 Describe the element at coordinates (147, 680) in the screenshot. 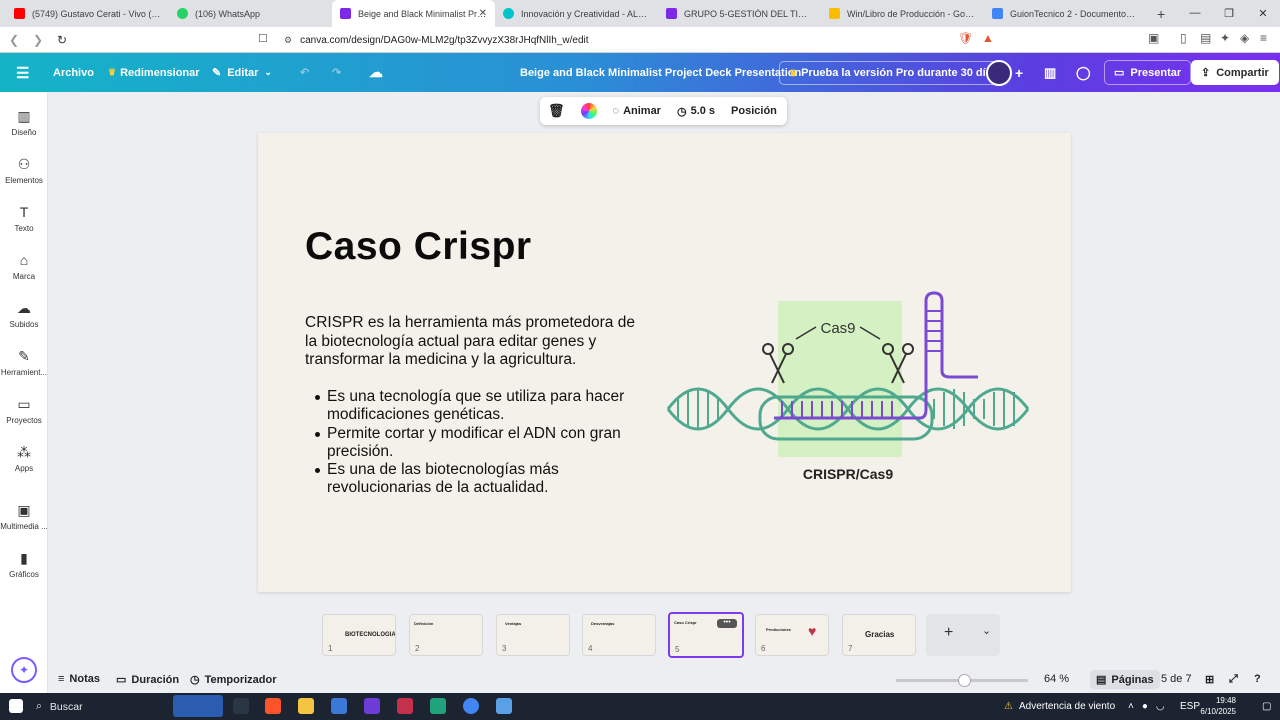

I see `duration-button: ▭ Duración` at that location.